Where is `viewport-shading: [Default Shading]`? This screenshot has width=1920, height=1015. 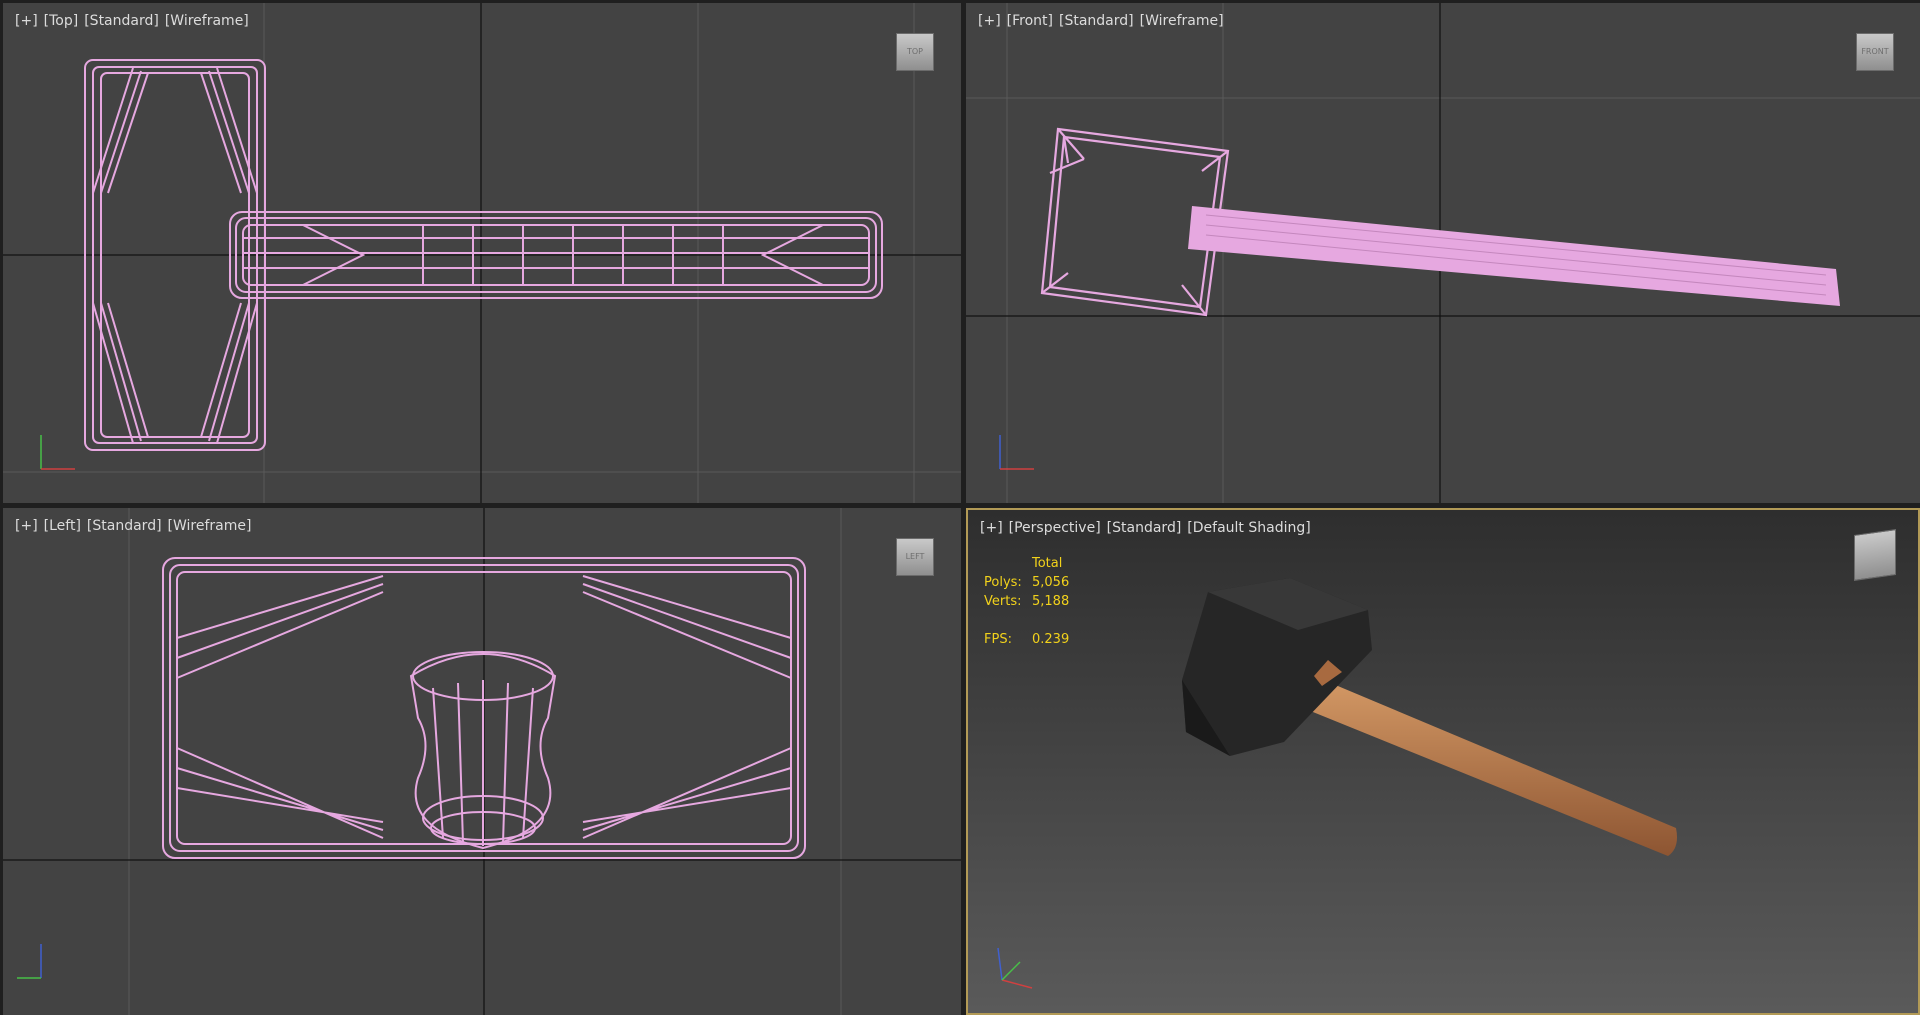
viewport-shading: [Default Shading] is located at coordinates (1248, 528).